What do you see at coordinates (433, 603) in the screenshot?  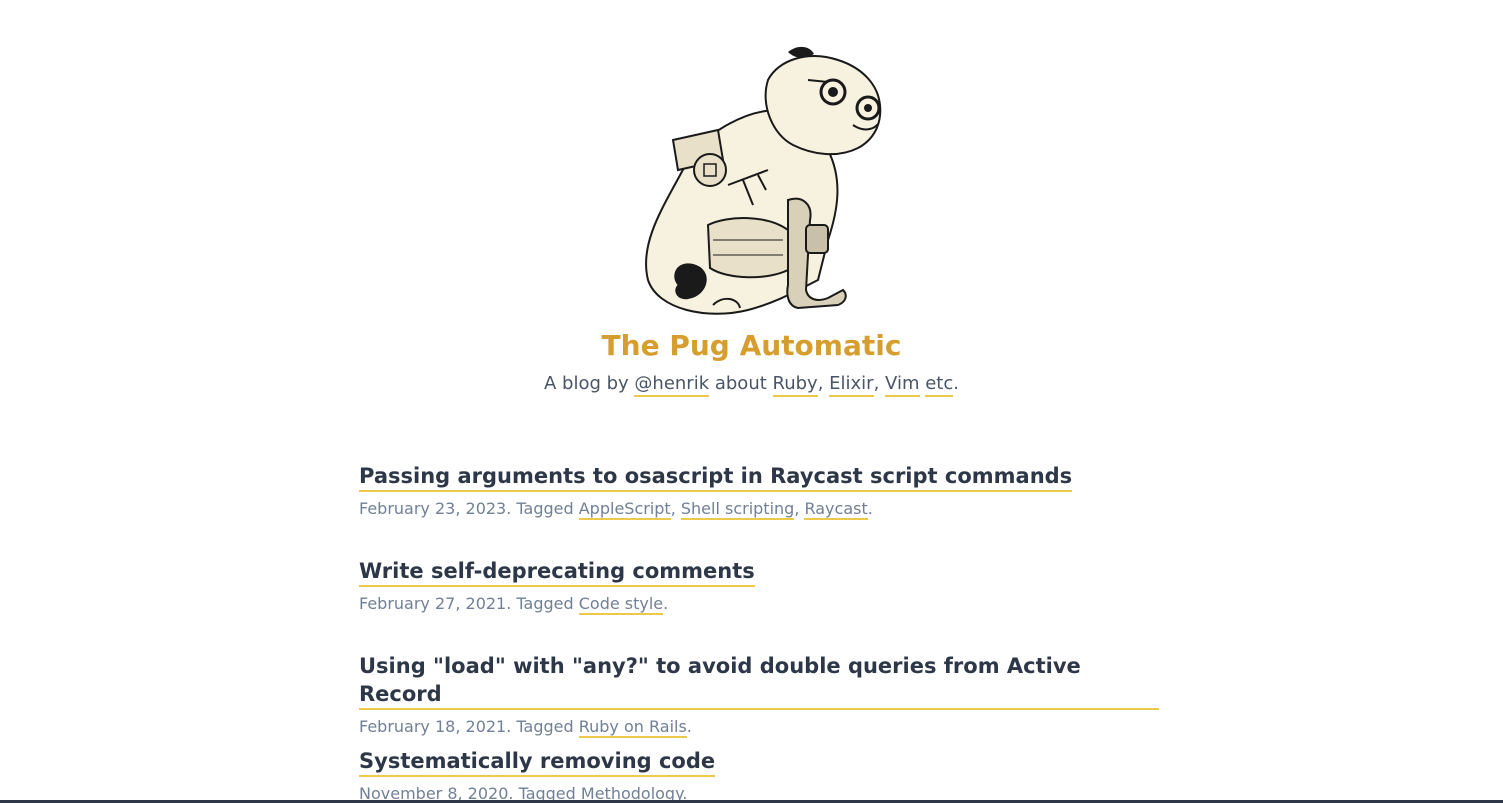 I see `post-date: February 27, 2021` at bounding box center [433, 603].